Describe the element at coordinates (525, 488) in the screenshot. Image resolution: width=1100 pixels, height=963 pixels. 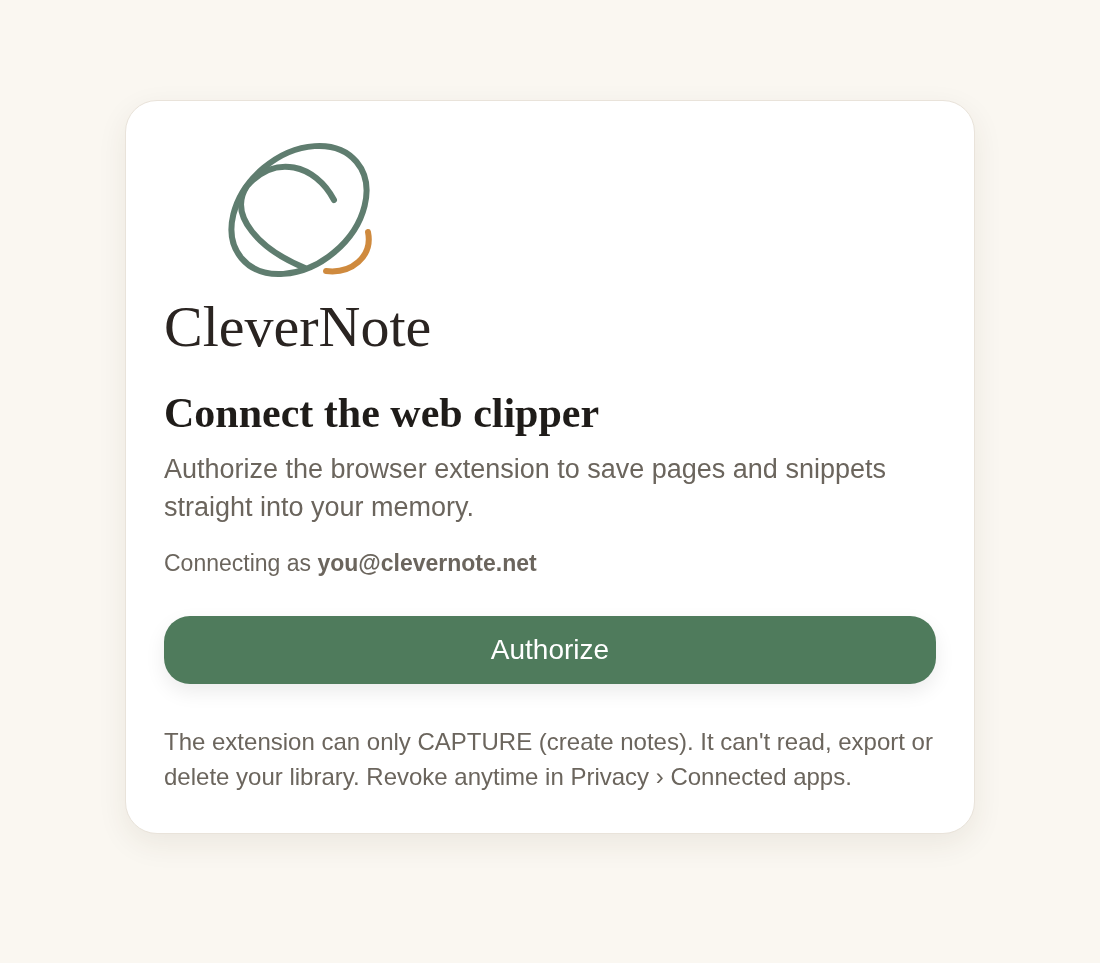
I see `description: Authorize the browser extension to save pages and snippets straight into your memory.` at that location.